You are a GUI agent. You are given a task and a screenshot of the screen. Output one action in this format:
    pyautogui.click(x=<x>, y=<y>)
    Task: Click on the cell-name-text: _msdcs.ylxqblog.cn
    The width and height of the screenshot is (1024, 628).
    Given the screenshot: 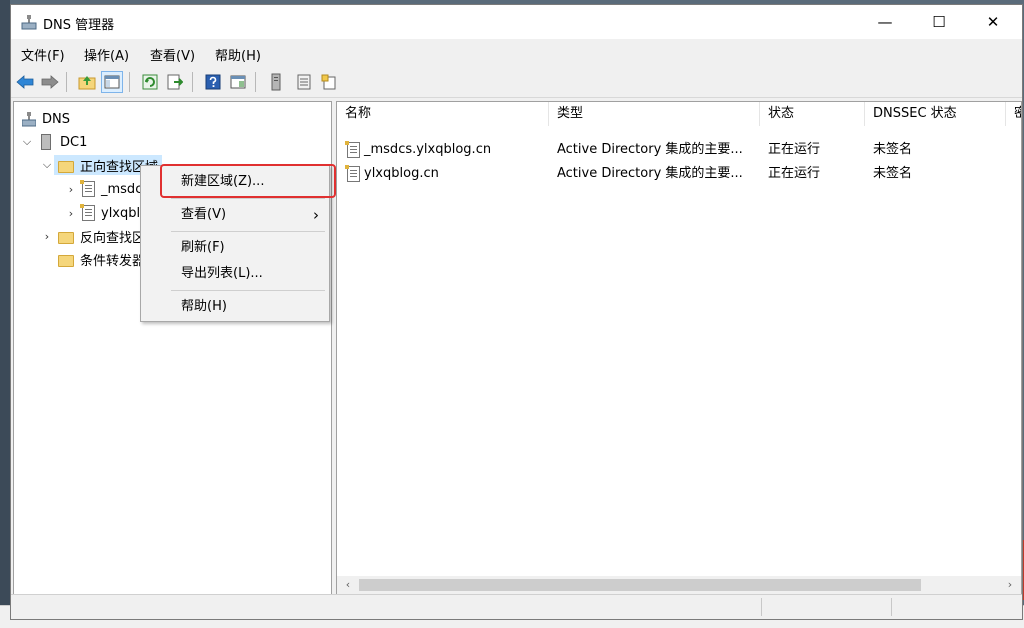 What is the action you would take?
    pyautogui.click(x=428, y=149)
    